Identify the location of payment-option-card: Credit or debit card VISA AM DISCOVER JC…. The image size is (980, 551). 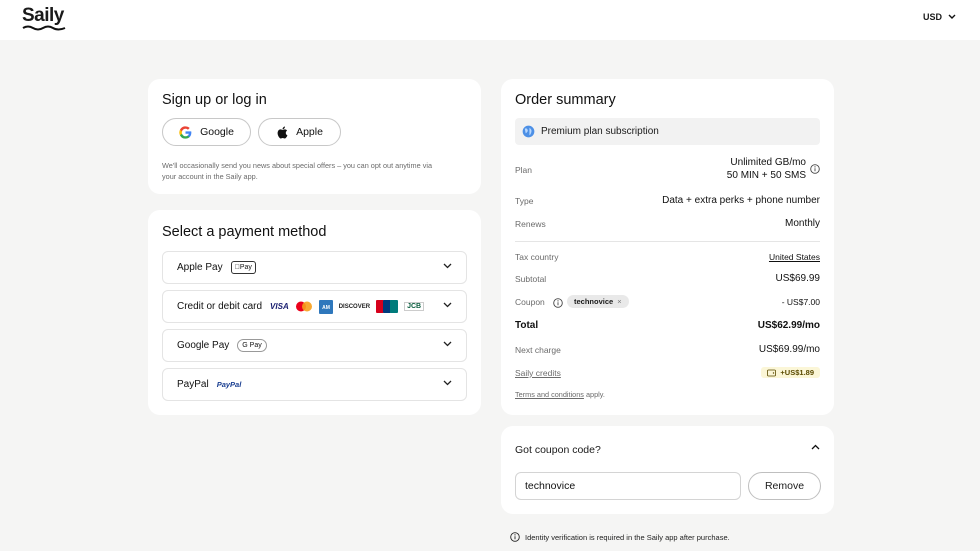
(314, 306).